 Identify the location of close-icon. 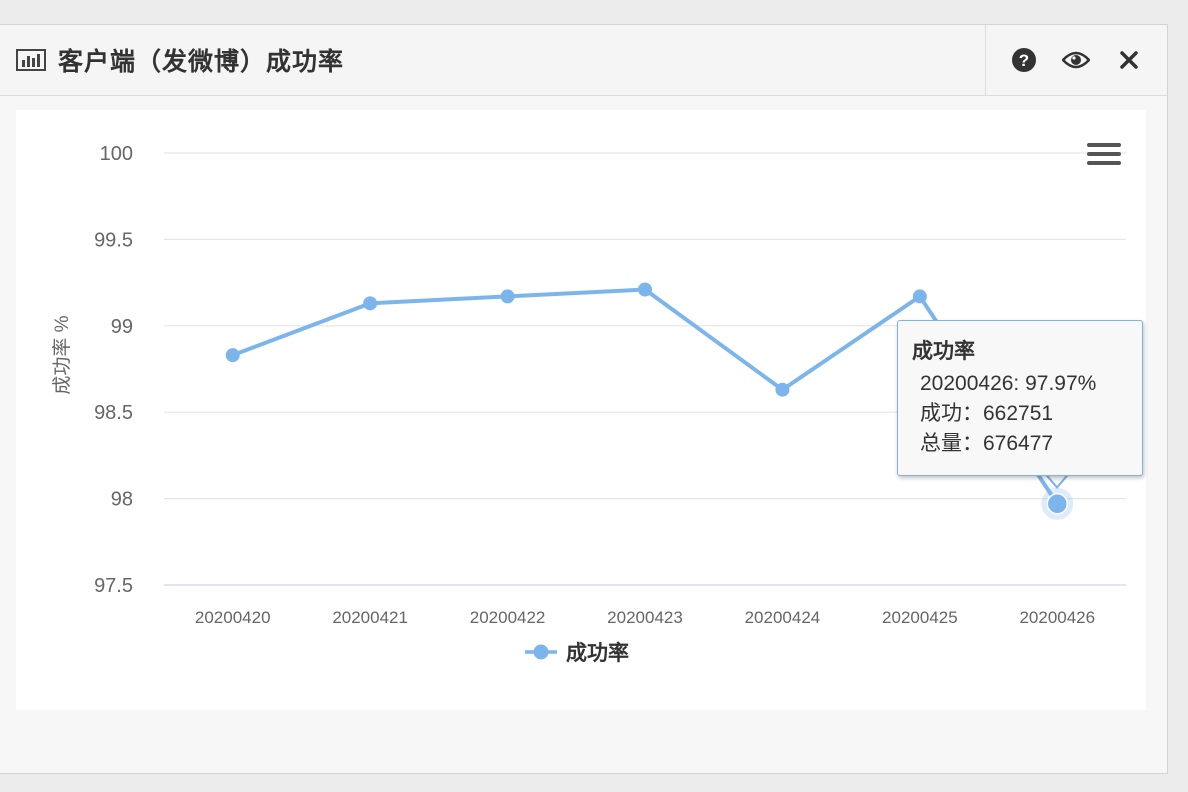
(1129, 60).